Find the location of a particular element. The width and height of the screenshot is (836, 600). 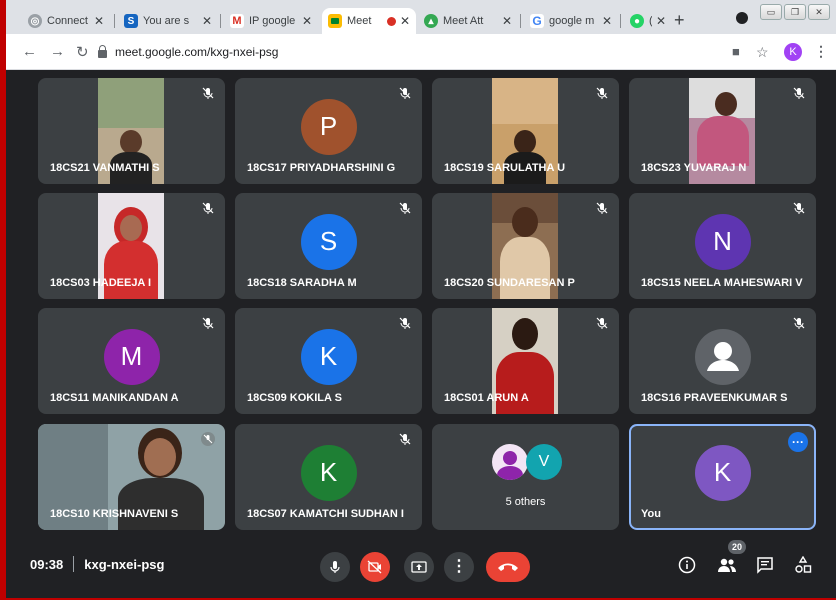

tab-connect: ◎ Connect ✕ is located at coordinates (66, 21).